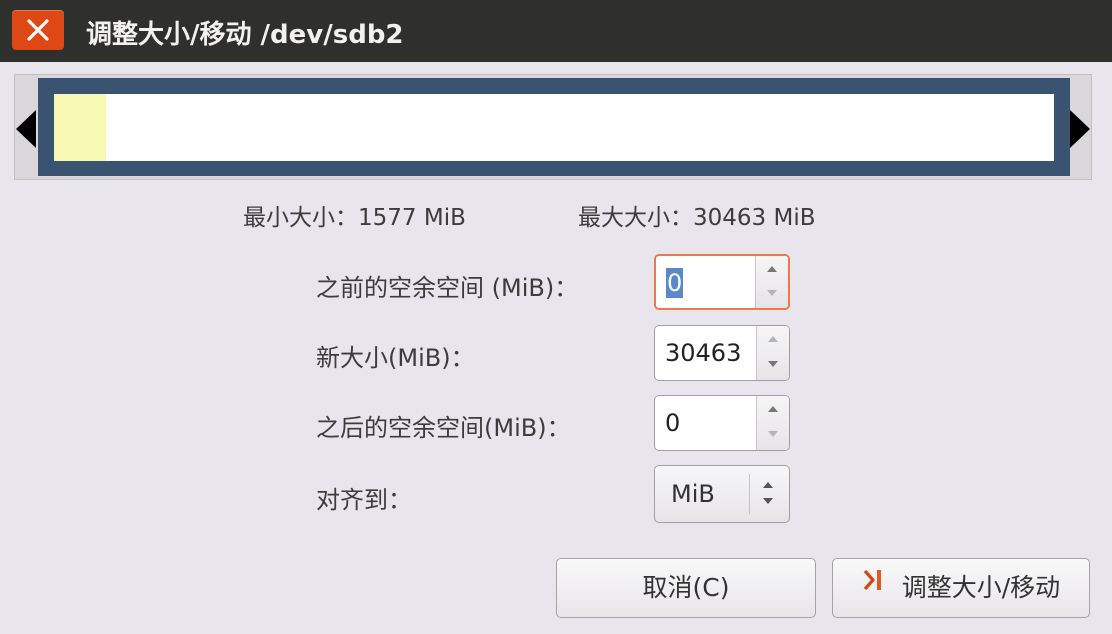  I want to click on free-after-spinbox: 0, so click(722, 423).